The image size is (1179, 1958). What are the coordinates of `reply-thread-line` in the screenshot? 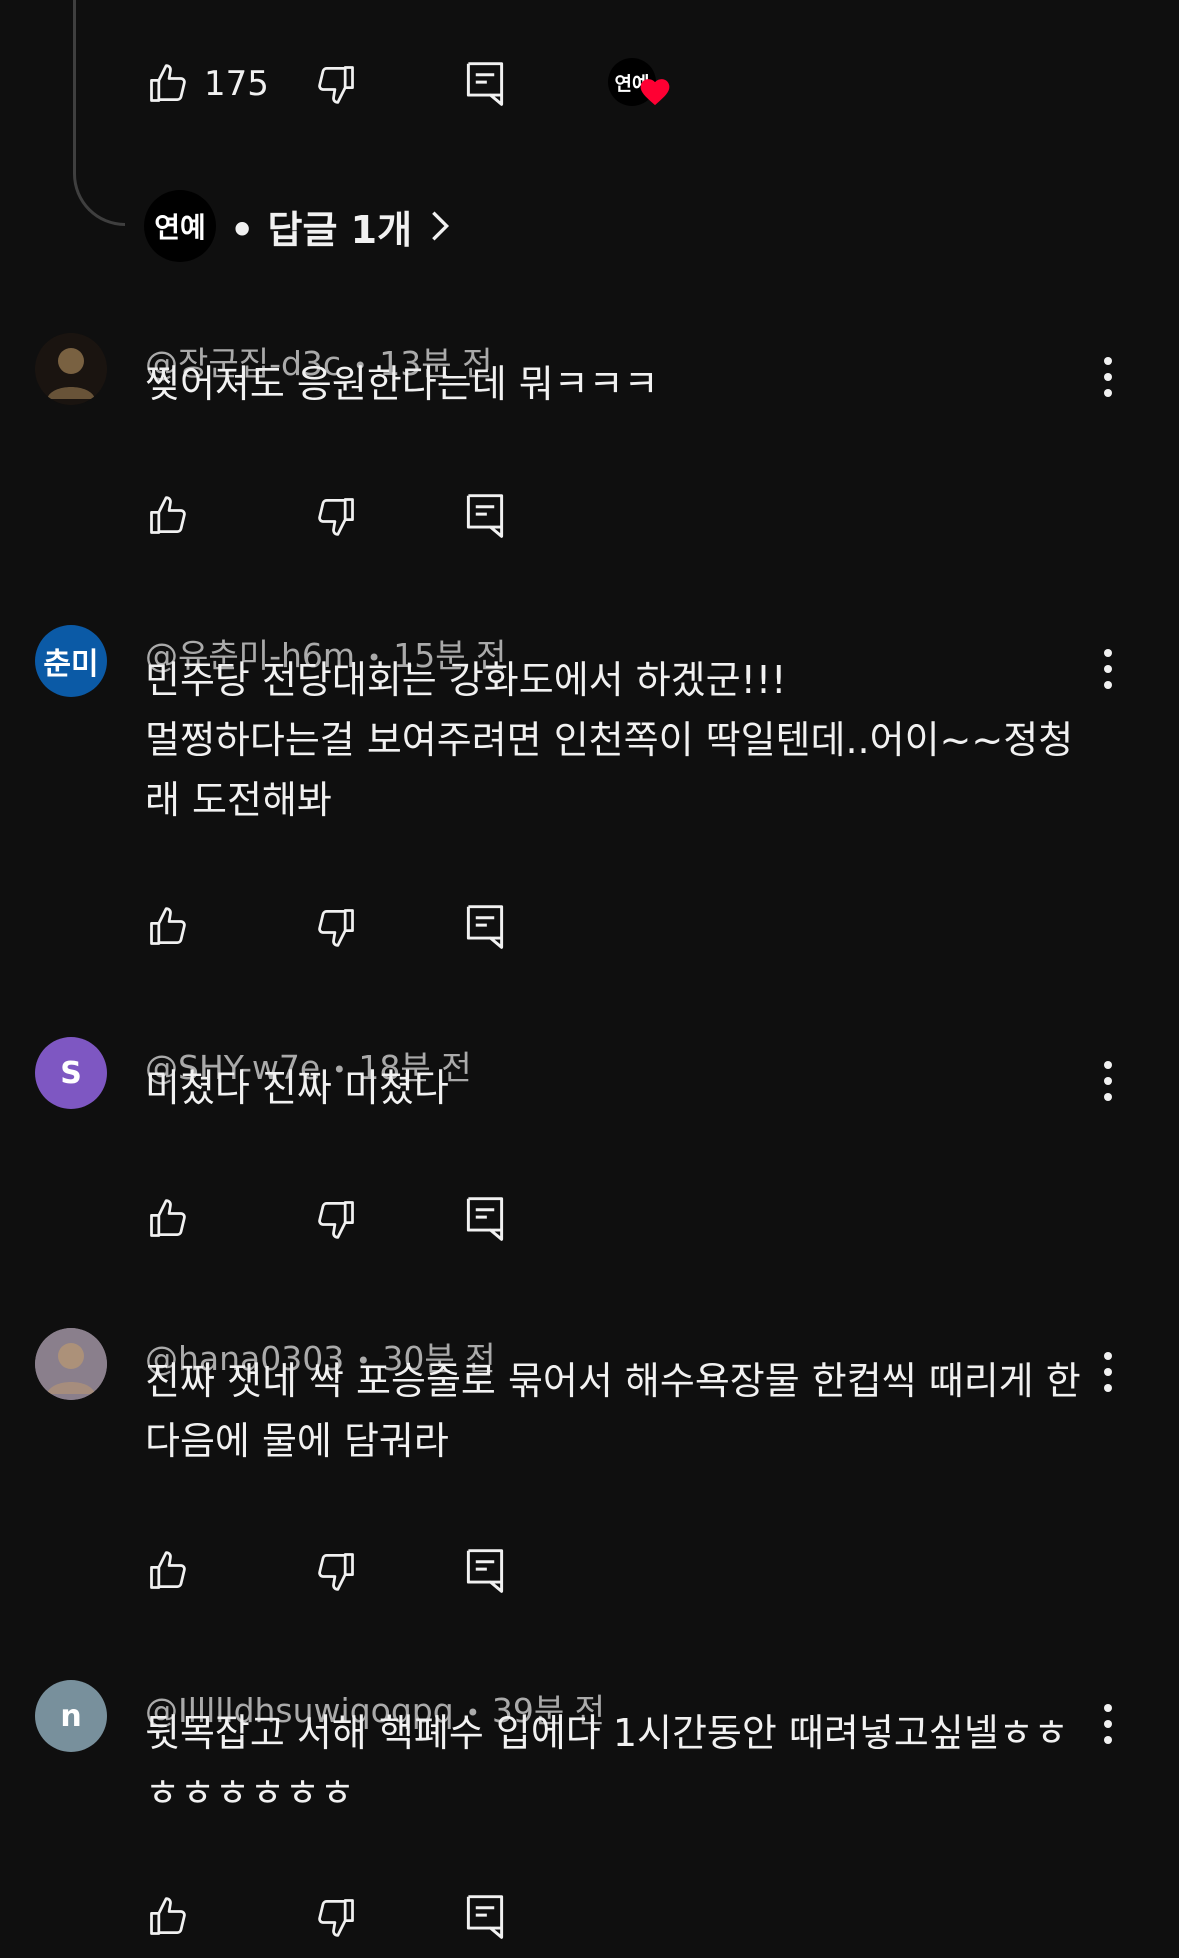 It's located at (99, 113).